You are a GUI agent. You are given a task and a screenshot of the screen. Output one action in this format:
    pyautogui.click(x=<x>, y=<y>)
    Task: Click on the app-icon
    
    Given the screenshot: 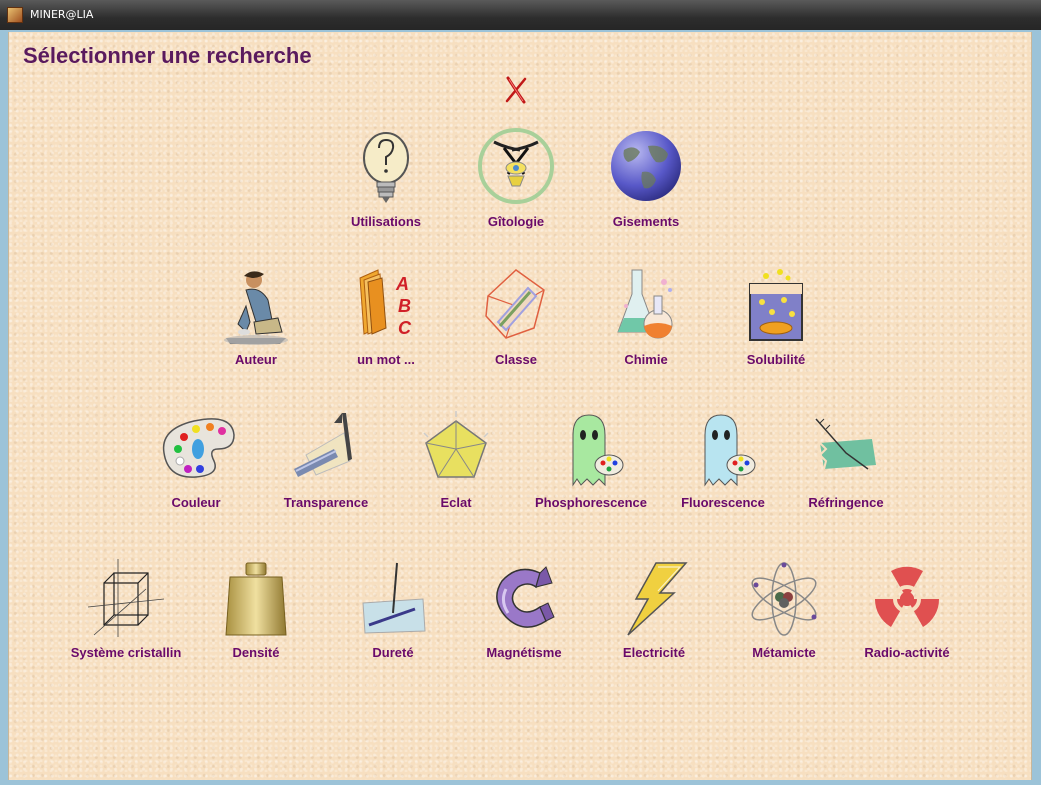 What is the action you would take?
    pyautogui.click(x=15, y=15)
    